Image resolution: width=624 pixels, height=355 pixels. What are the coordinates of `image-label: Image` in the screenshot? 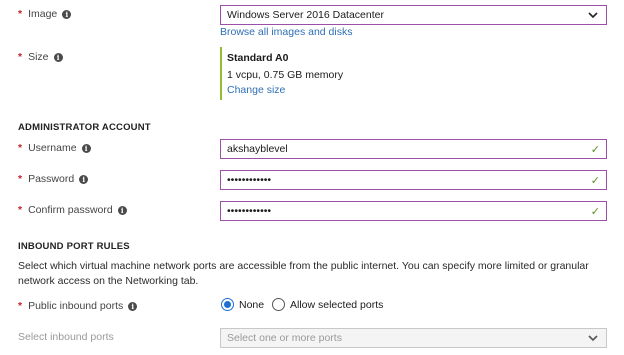 It's located at (43, 14).